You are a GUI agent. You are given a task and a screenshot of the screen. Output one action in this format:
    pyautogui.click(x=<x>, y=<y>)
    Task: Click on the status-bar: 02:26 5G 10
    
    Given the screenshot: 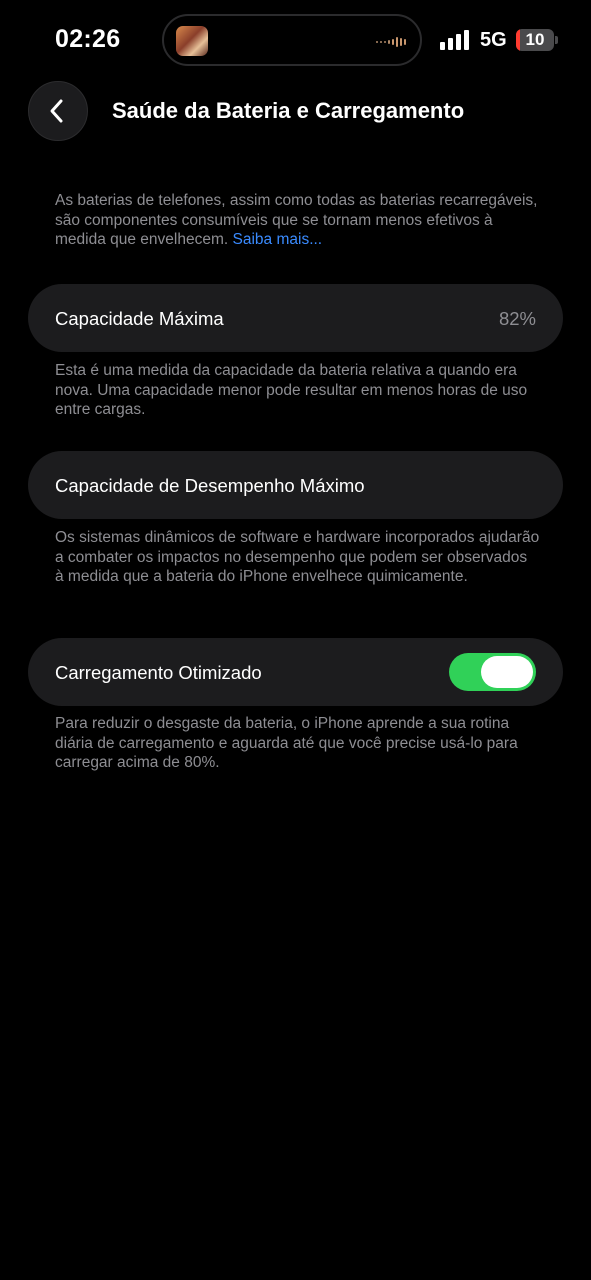 What is the action you would take?
    pyautogui.click(x=295, y=40)
    